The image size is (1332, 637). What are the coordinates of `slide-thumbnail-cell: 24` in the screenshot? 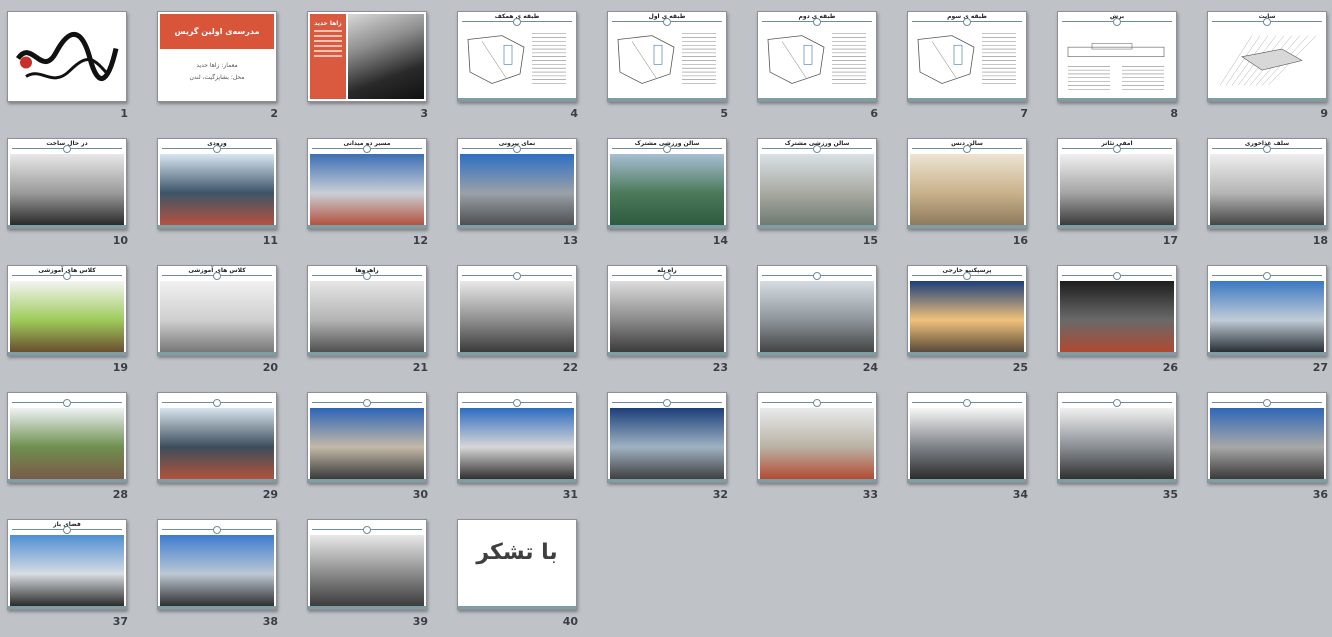 It's located at (827, 319).